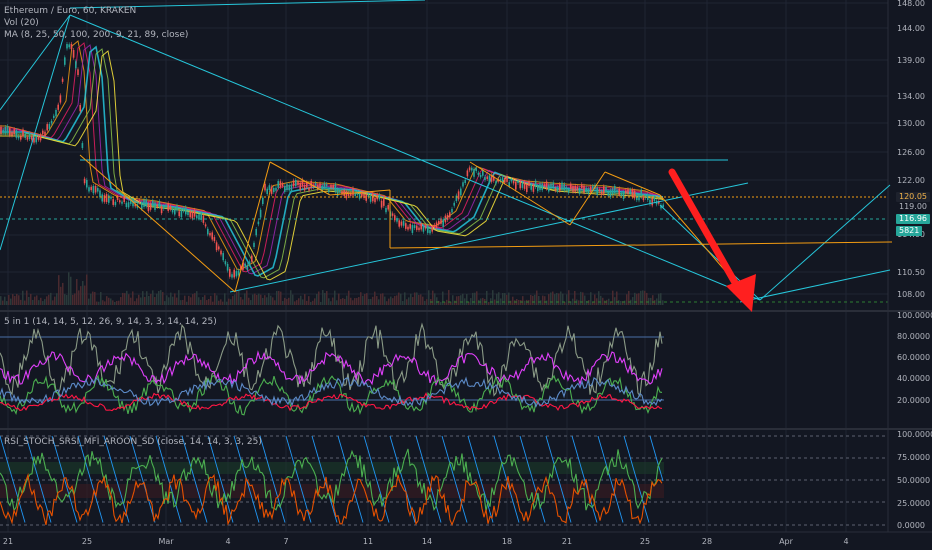 Image resolution: width=932 pixels, height=550 pixels. What do you see at coordinates (70, 11) in the screenshot?
I see `symbol-title: Ethereum / Euro, 60, KRAKEN` at bounding box center [70, 11].